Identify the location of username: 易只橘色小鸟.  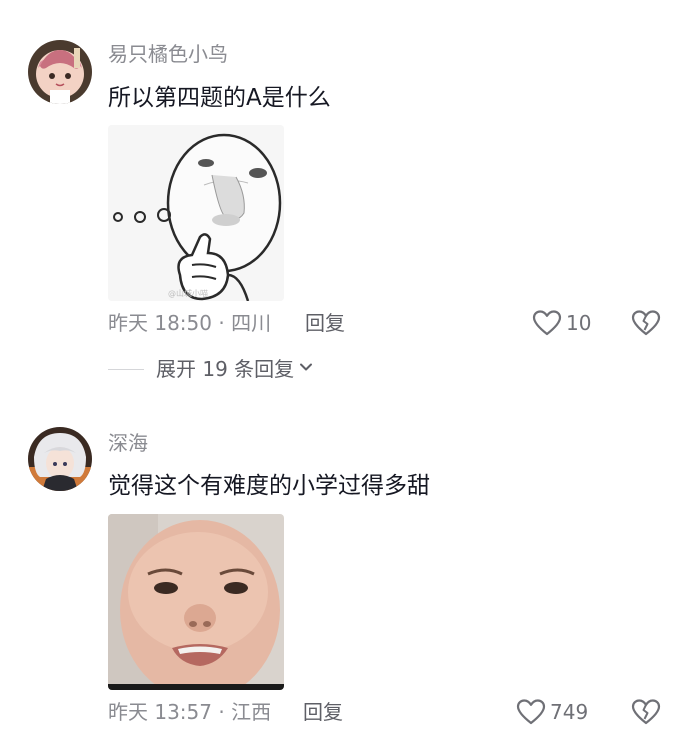
(168, 54).